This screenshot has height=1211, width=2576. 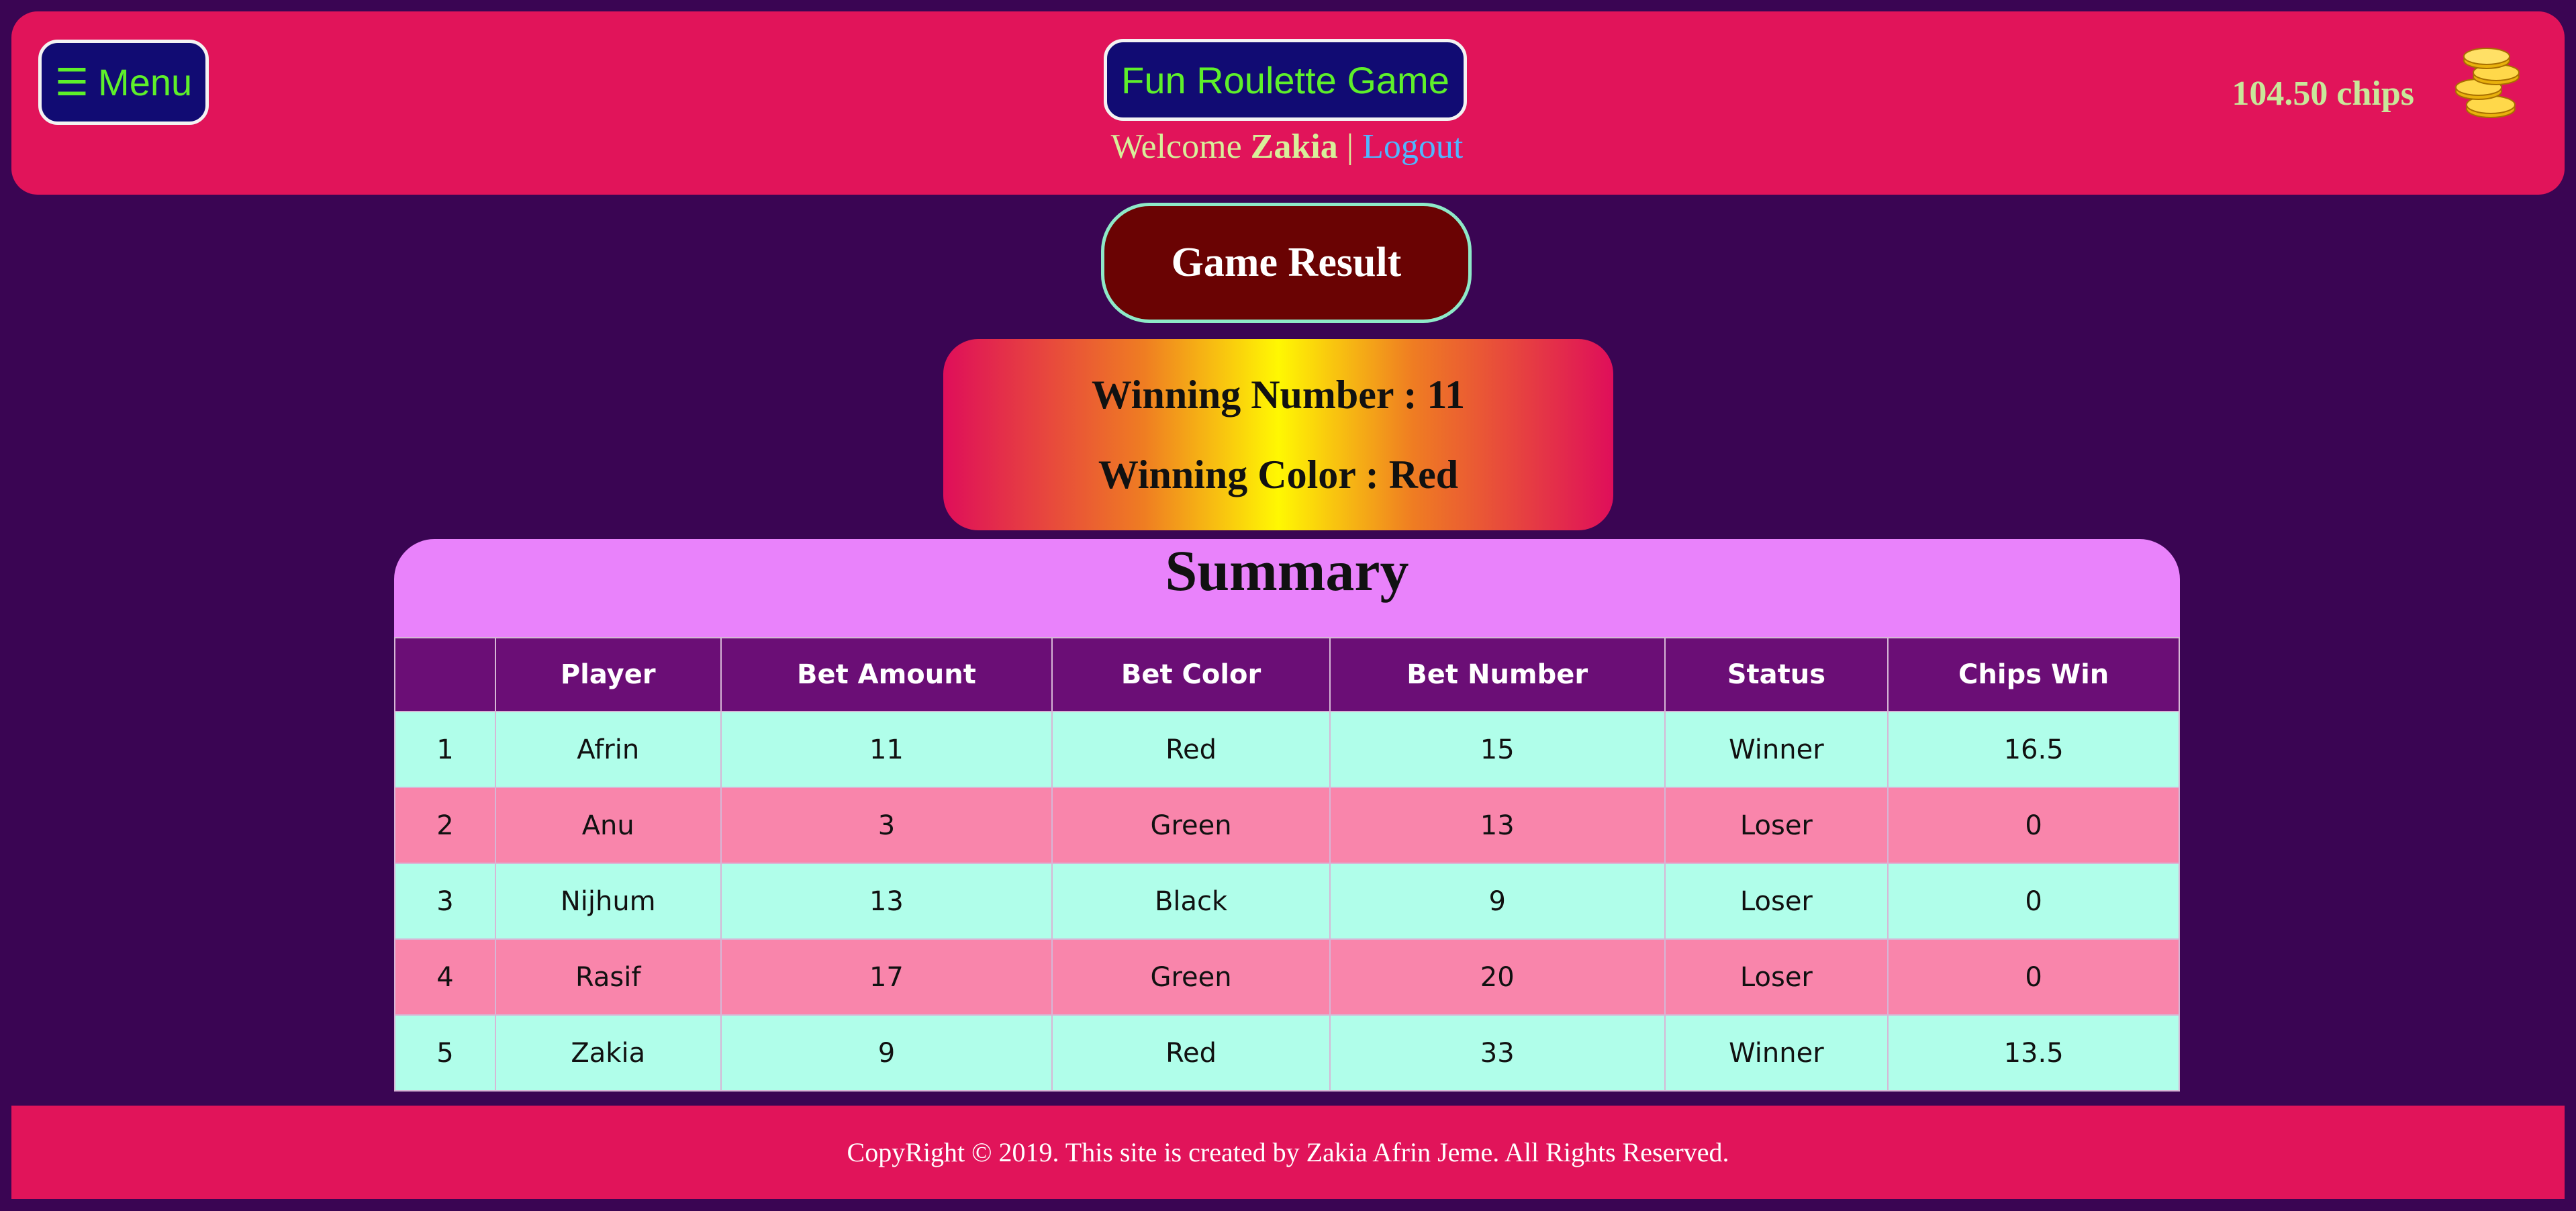 I want to click on cell-bet-amount: 13, so click(x=886, y=901).